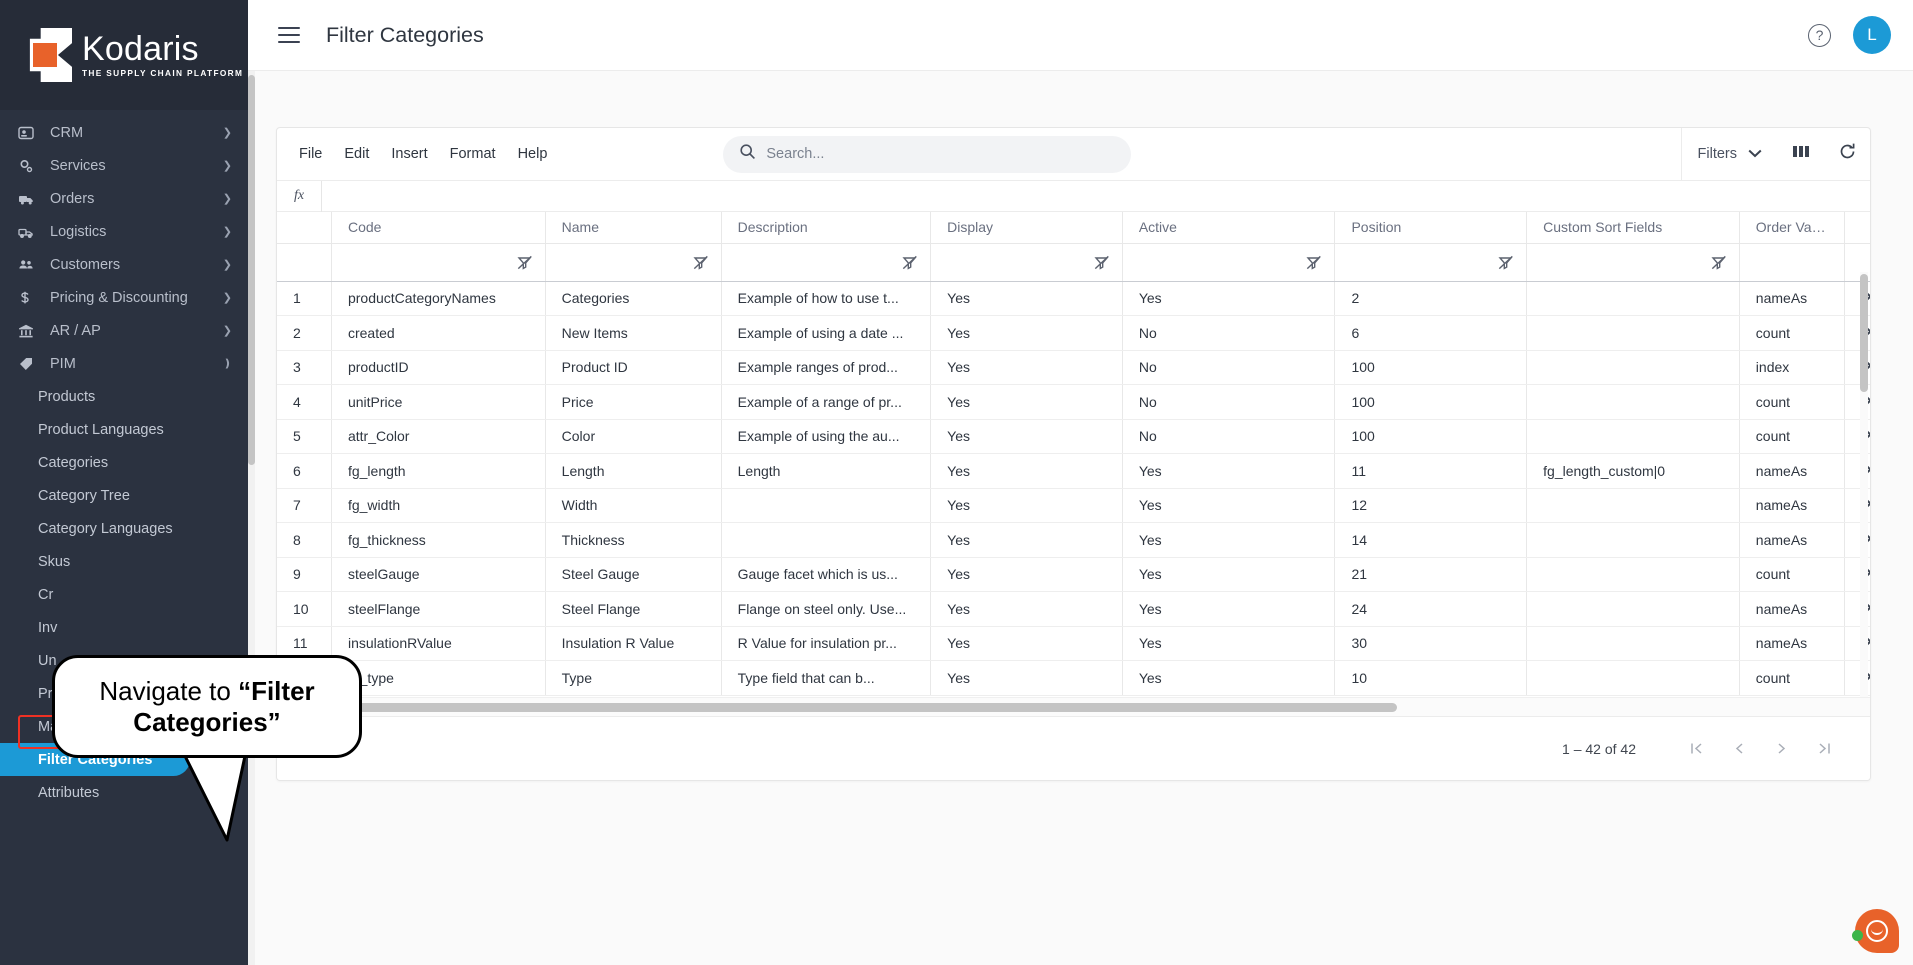  Describe the element at coordinates (633, 471) in the screenshot. I see `cell-name: Length` at that location.